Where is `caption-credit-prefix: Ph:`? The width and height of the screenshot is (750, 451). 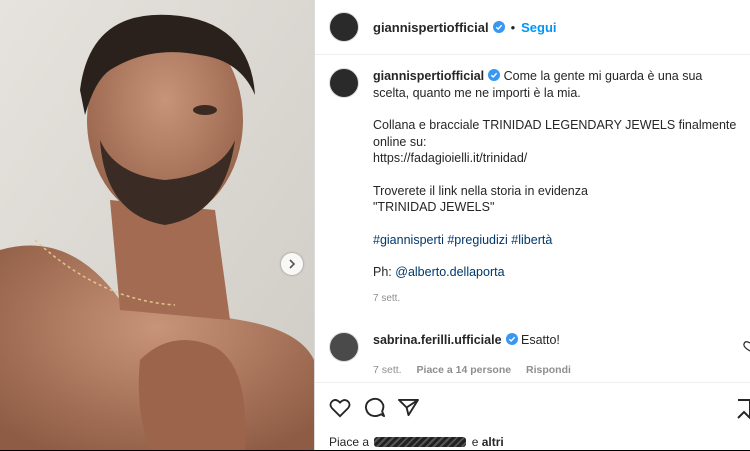
caption-credit-prefix: Ph: is located at coordinates (384, 272).